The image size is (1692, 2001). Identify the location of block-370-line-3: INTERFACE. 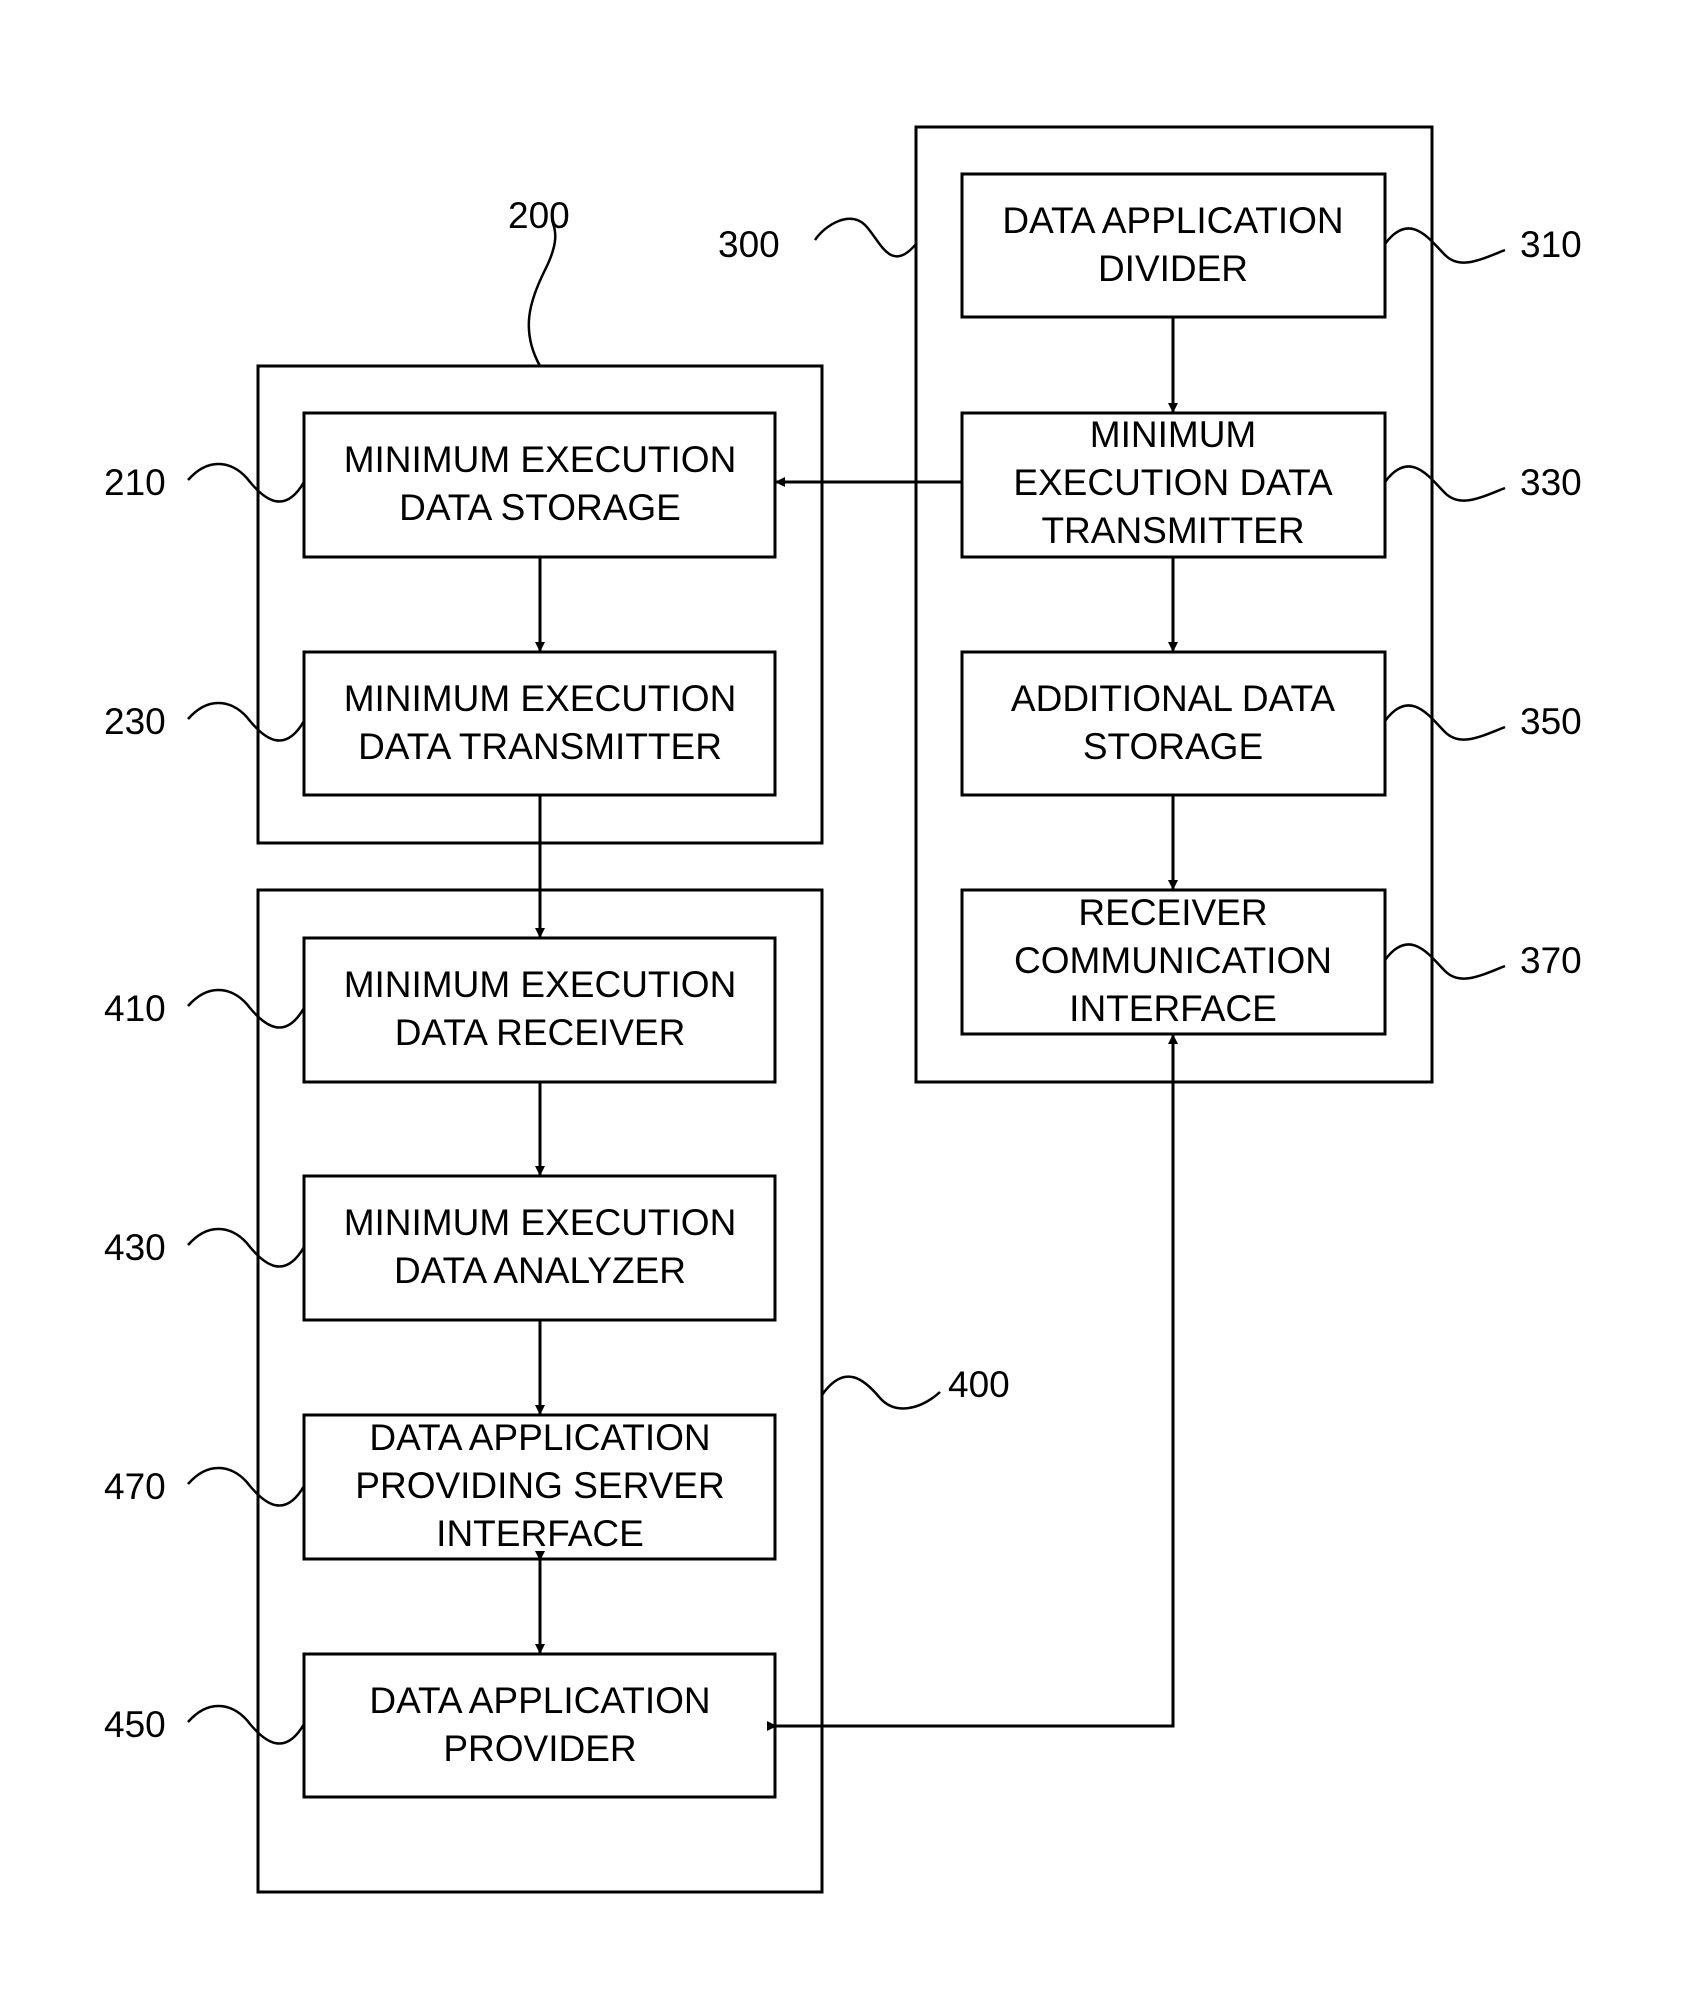
(1173, 1008).